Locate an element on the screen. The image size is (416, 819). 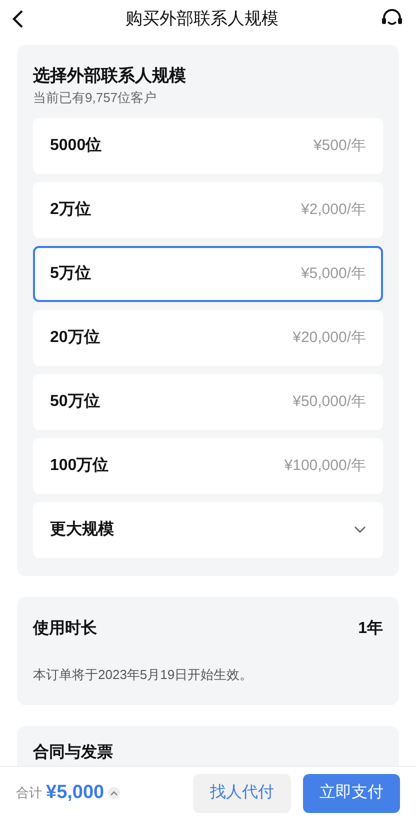
scale-option: 5000位 ¥500/年 is located at coordinates (208, 146).